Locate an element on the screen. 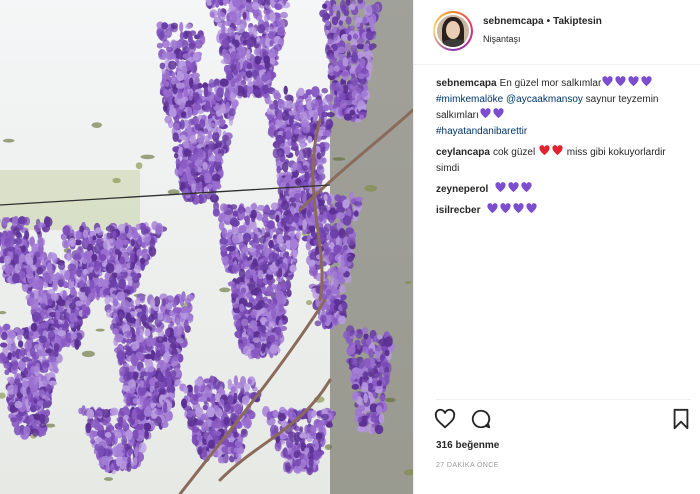  post-timestamp: 27 DAKİKA ÖNCE is located at coordinates (467, 465).